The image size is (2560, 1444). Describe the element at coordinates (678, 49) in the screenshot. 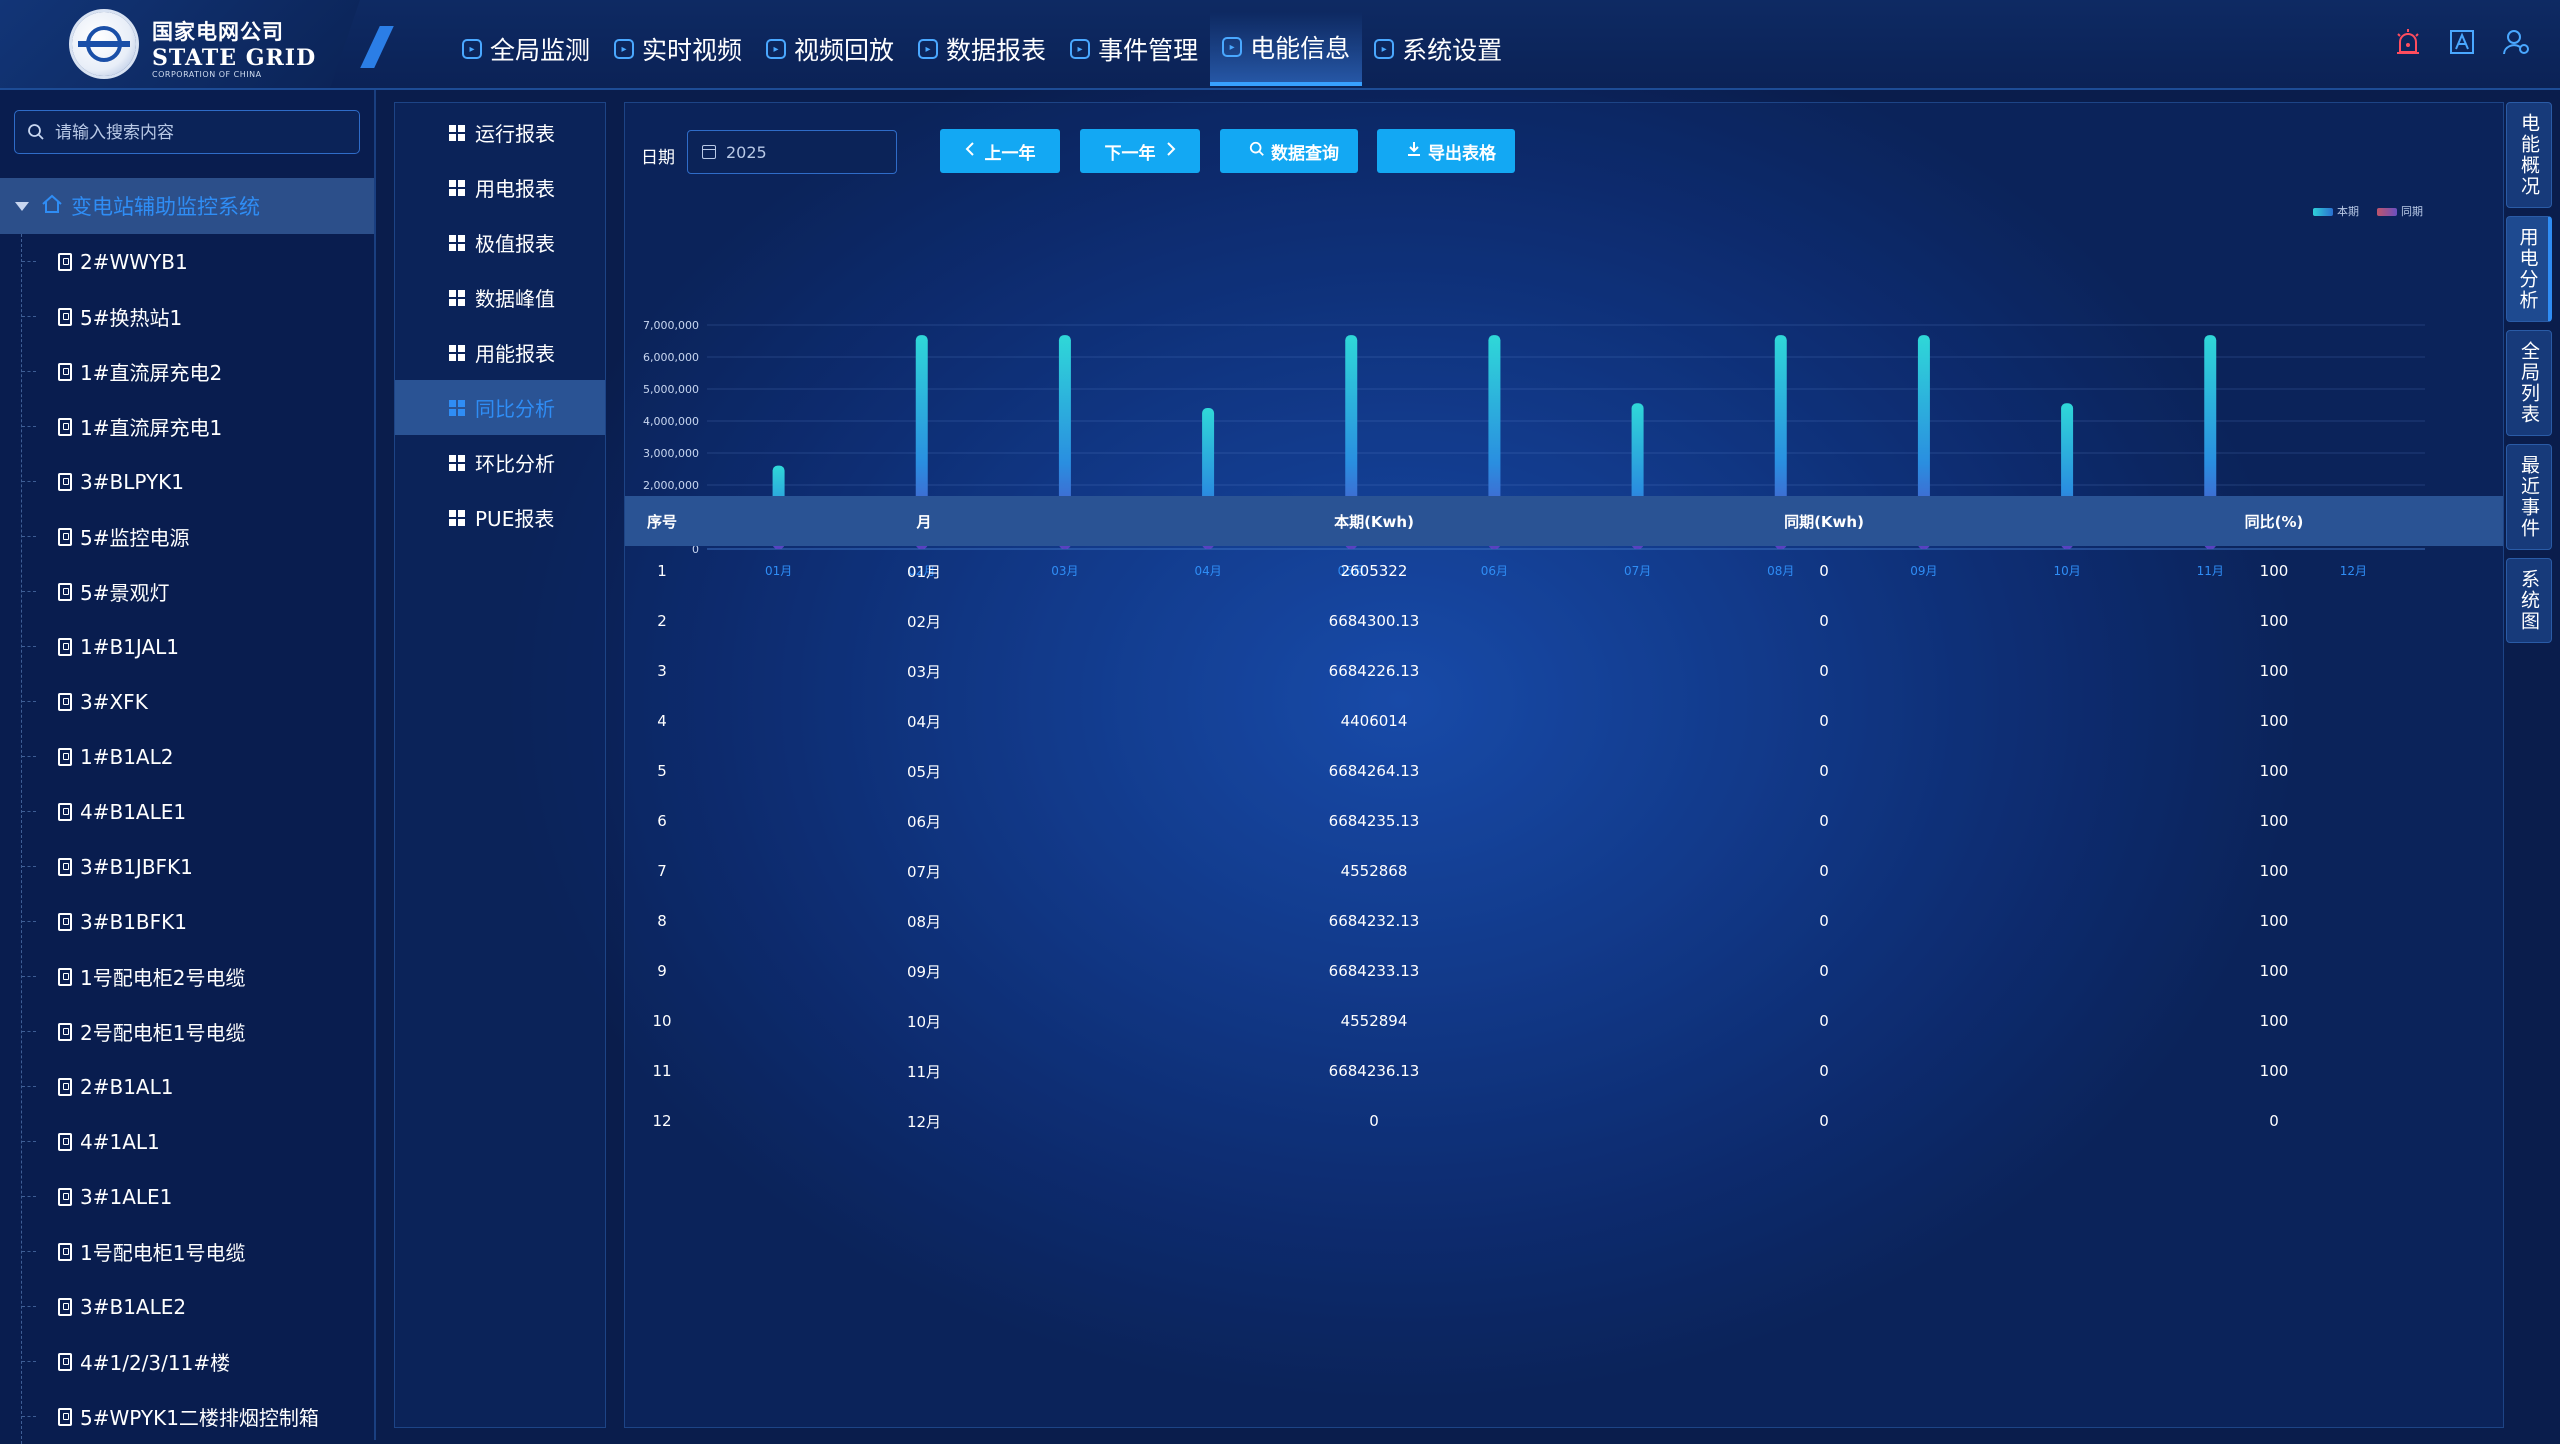

I see `nav-live-video: ▸ 实时视频` at that location.